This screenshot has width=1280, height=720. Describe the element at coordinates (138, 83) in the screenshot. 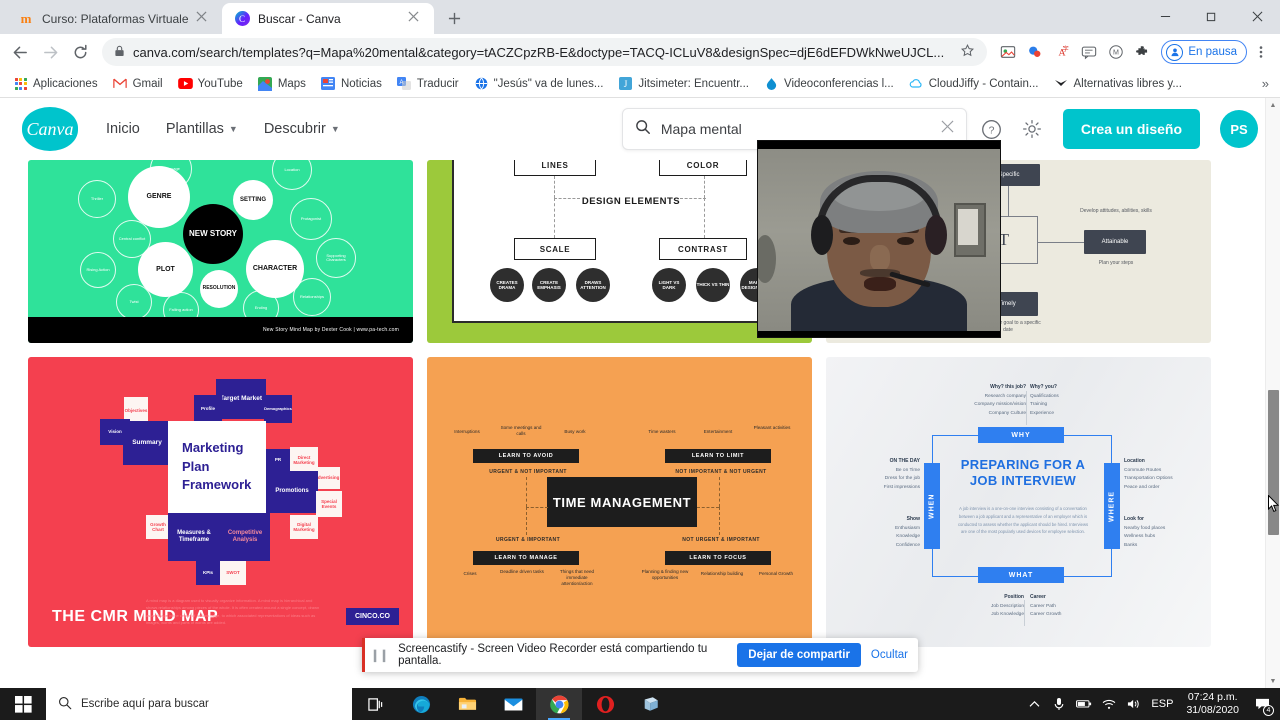

I see `bookmark-gmail: Gmail` at that location.